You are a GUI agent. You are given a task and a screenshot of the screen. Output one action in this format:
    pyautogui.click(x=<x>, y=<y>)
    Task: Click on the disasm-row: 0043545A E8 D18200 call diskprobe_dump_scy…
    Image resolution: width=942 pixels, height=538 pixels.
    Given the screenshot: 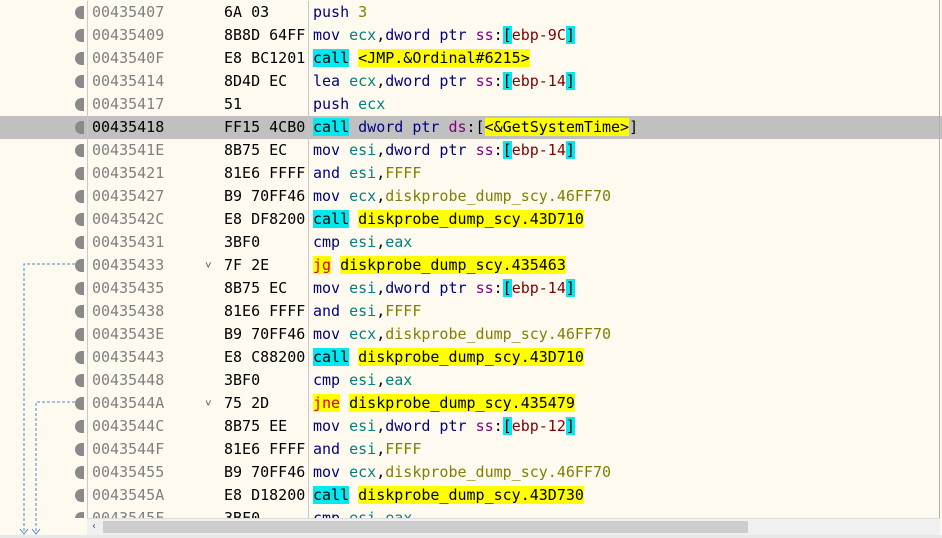 What is the action you would take?
    pyautogui.click(x=471, y=495)
    